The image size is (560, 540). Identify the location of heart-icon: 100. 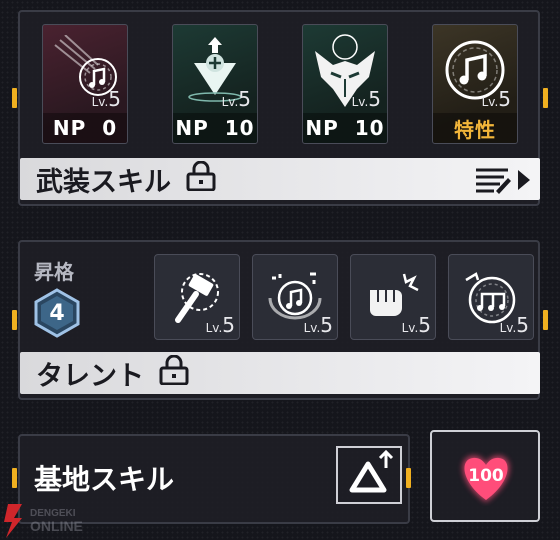
(486, 478).